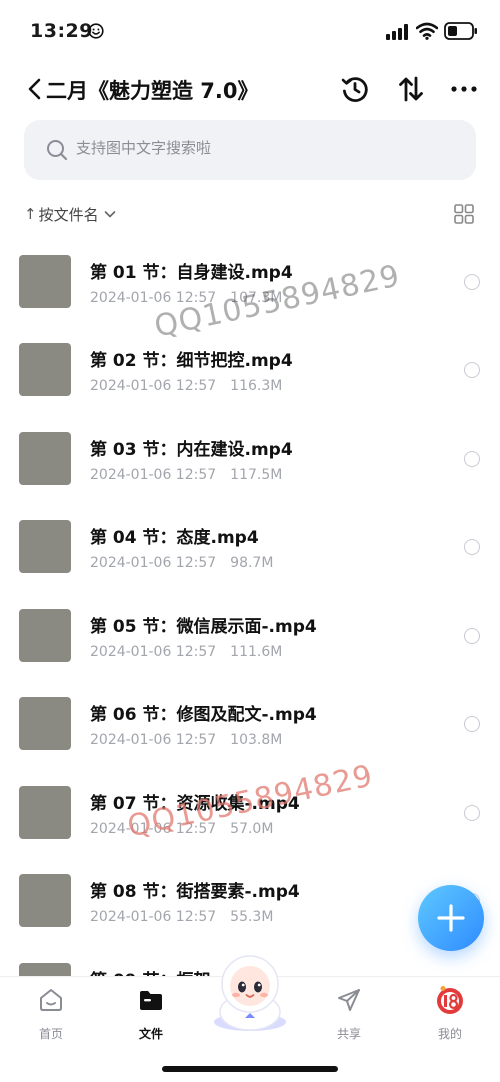 The width and height of the screenshot is (500, 1082). Describe the element at coordinates (191, 273) in the screenshot. I see `file-name: 第 01 节：自身建设.mp4` at that location.